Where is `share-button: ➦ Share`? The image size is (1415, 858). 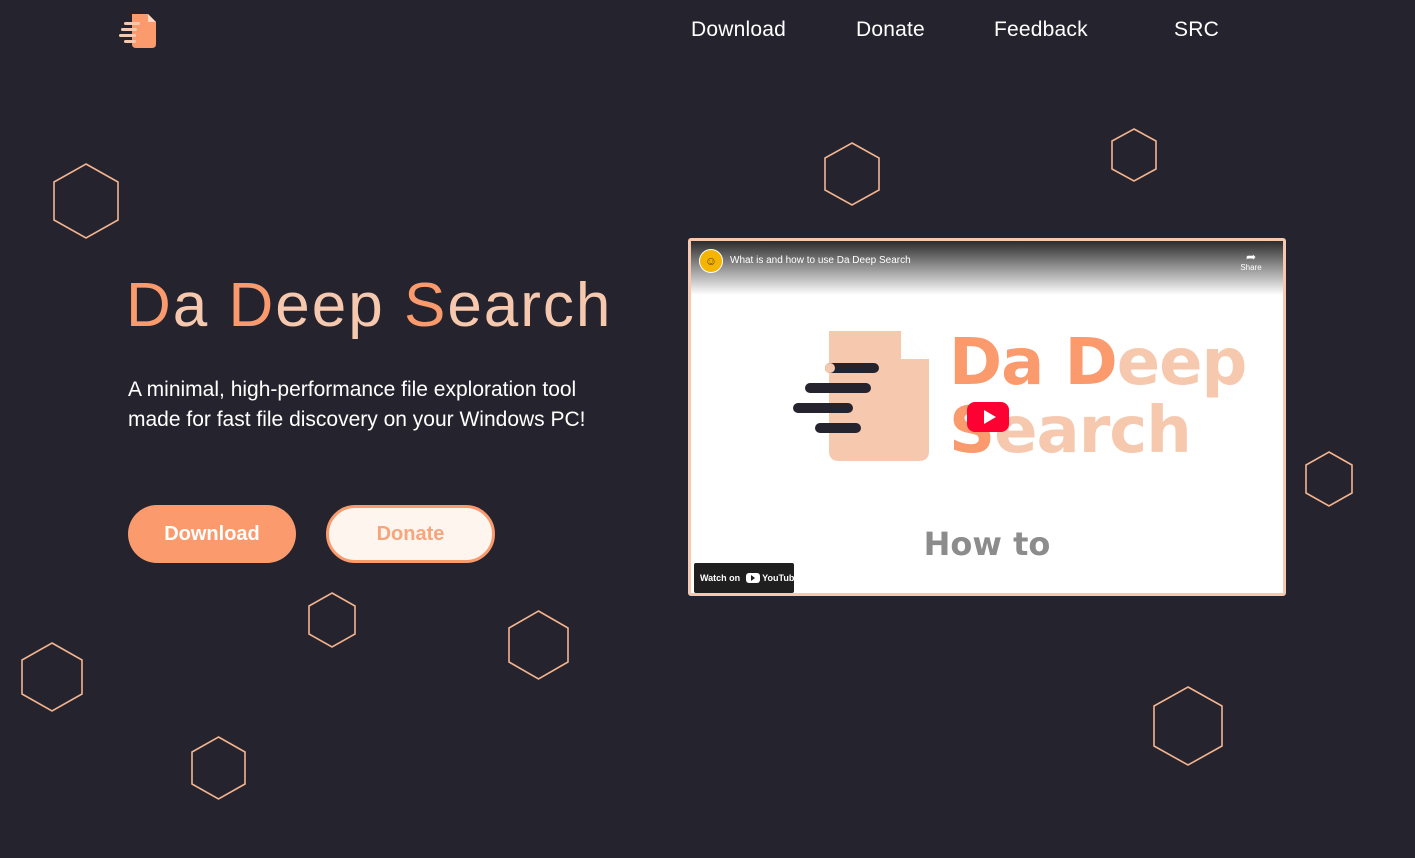
share-button: ➦ Share is located at coordinates (1251, 261).